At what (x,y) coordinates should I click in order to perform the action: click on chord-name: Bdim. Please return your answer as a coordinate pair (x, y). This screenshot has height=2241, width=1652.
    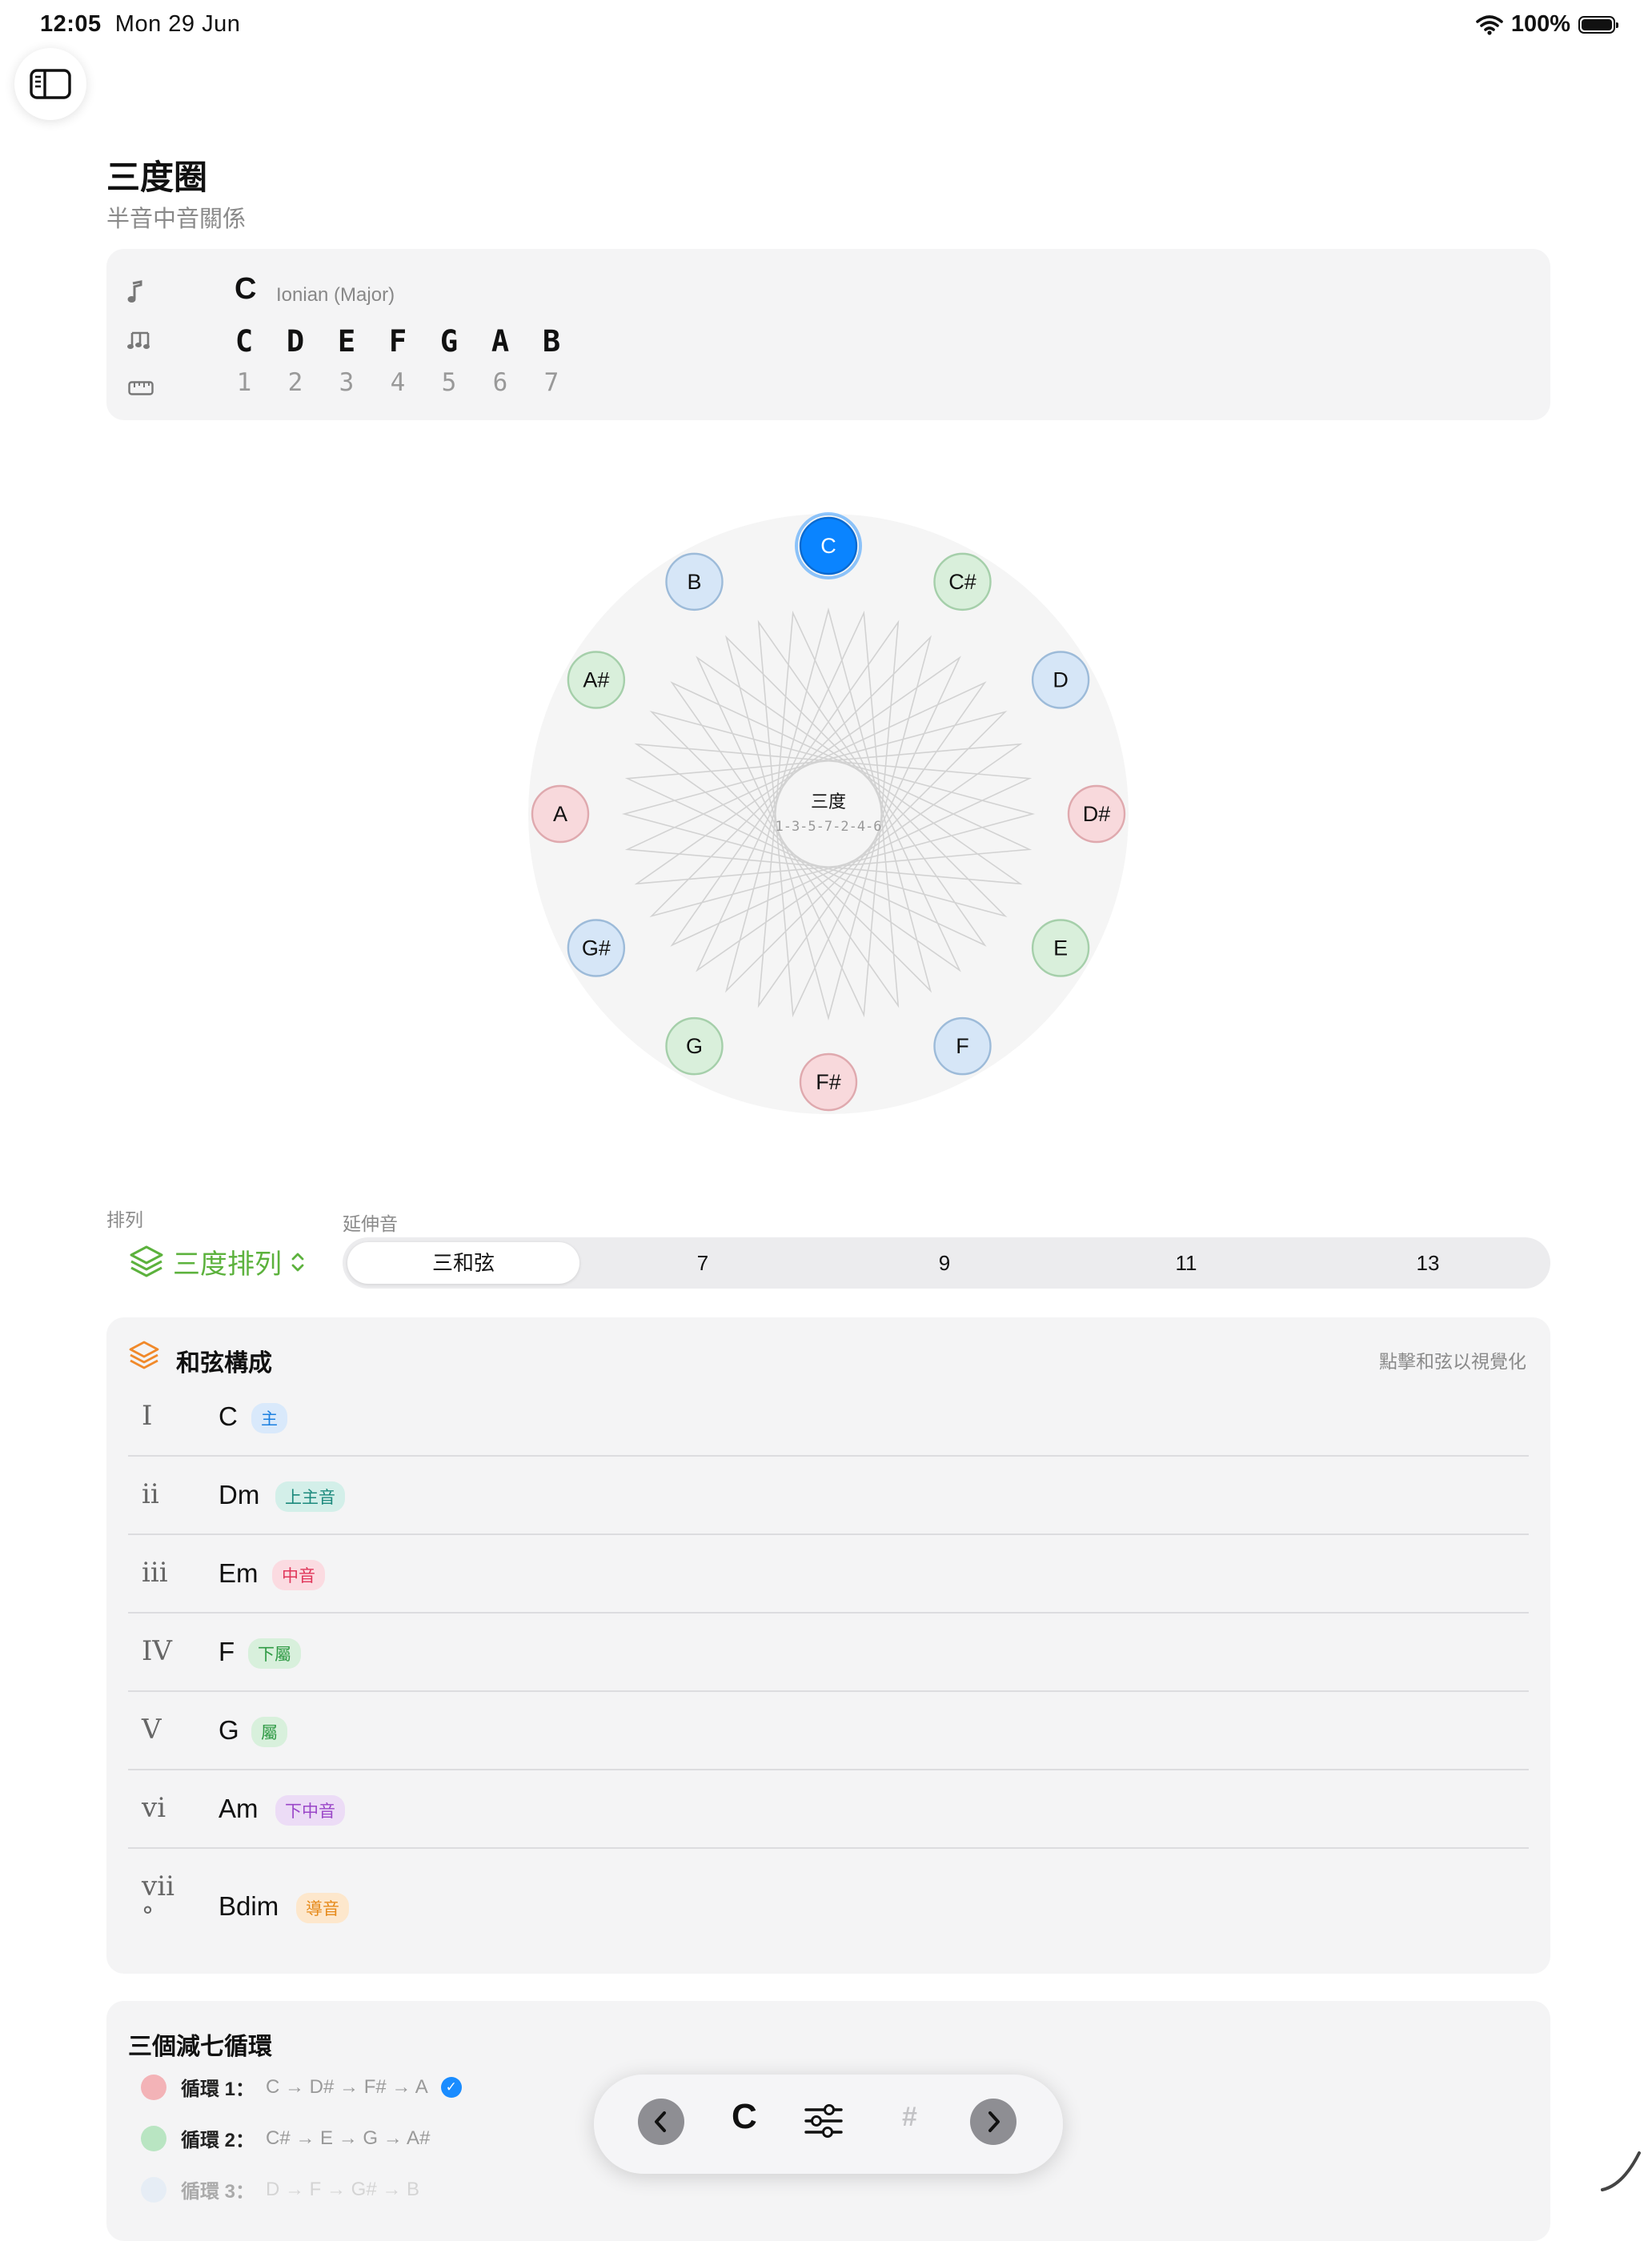
    Looking at the image, I should click on (249, 1906).